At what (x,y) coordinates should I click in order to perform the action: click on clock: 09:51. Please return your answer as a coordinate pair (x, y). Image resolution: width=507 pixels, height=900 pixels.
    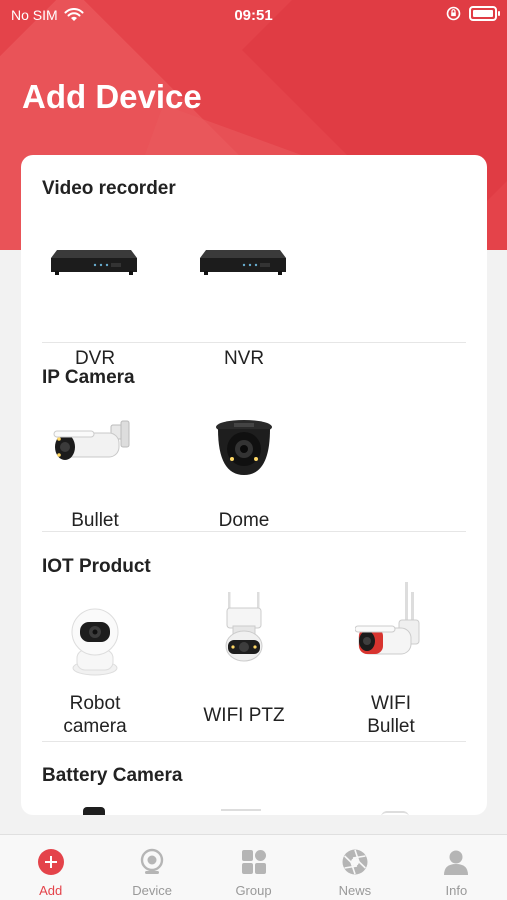
    Looking at the image, I should click on (253, 15).